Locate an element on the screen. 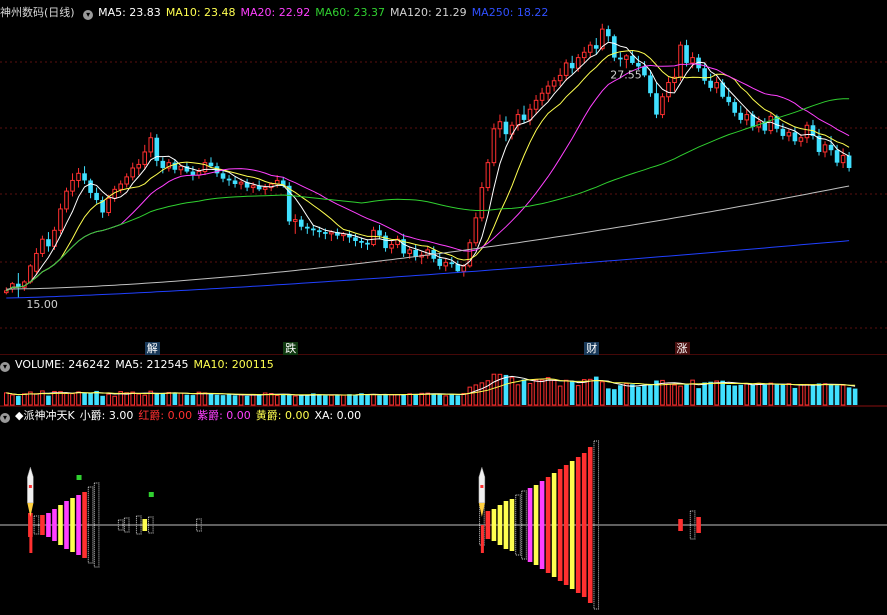 Image resolution: width=887 pixels, height=615 pixels. event-marker-0: 解 is located at coordinates (152, 348).